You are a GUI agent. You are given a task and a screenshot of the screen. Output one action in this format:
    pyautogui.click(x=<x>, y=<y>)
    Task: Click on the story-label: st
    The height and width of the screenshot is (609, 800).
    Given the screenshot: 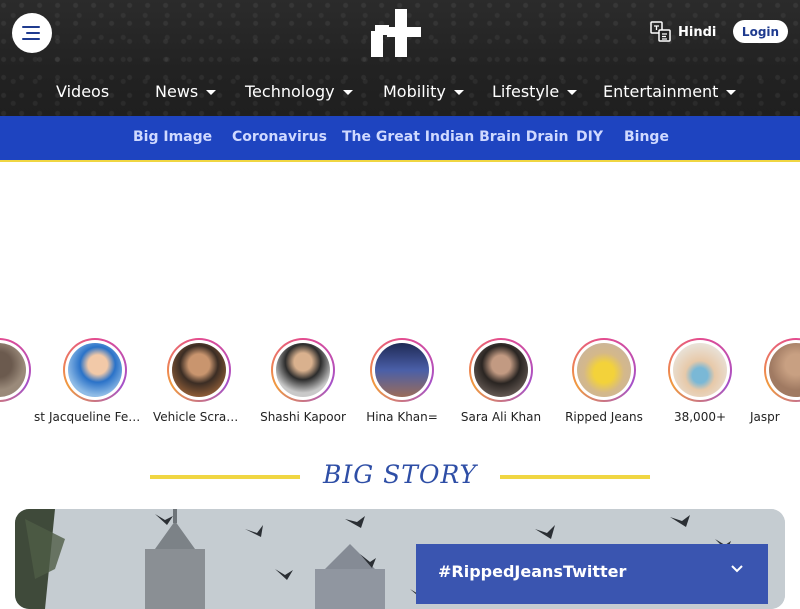 What is the action you would take?
    pyautogui.click(x=39, y=417)
    